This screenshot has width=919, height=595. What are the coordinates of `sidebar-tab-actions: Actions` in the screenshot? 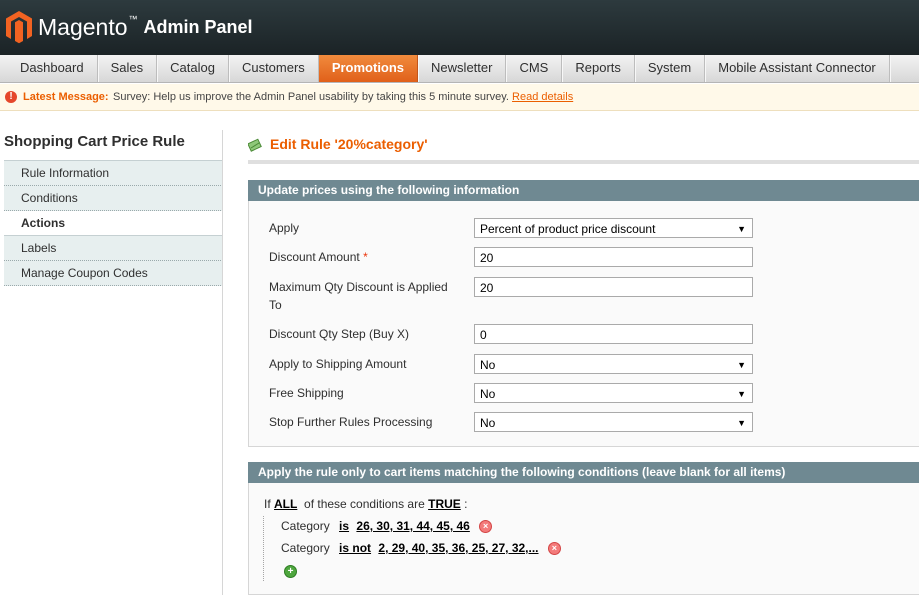 It's located at (113, 223).